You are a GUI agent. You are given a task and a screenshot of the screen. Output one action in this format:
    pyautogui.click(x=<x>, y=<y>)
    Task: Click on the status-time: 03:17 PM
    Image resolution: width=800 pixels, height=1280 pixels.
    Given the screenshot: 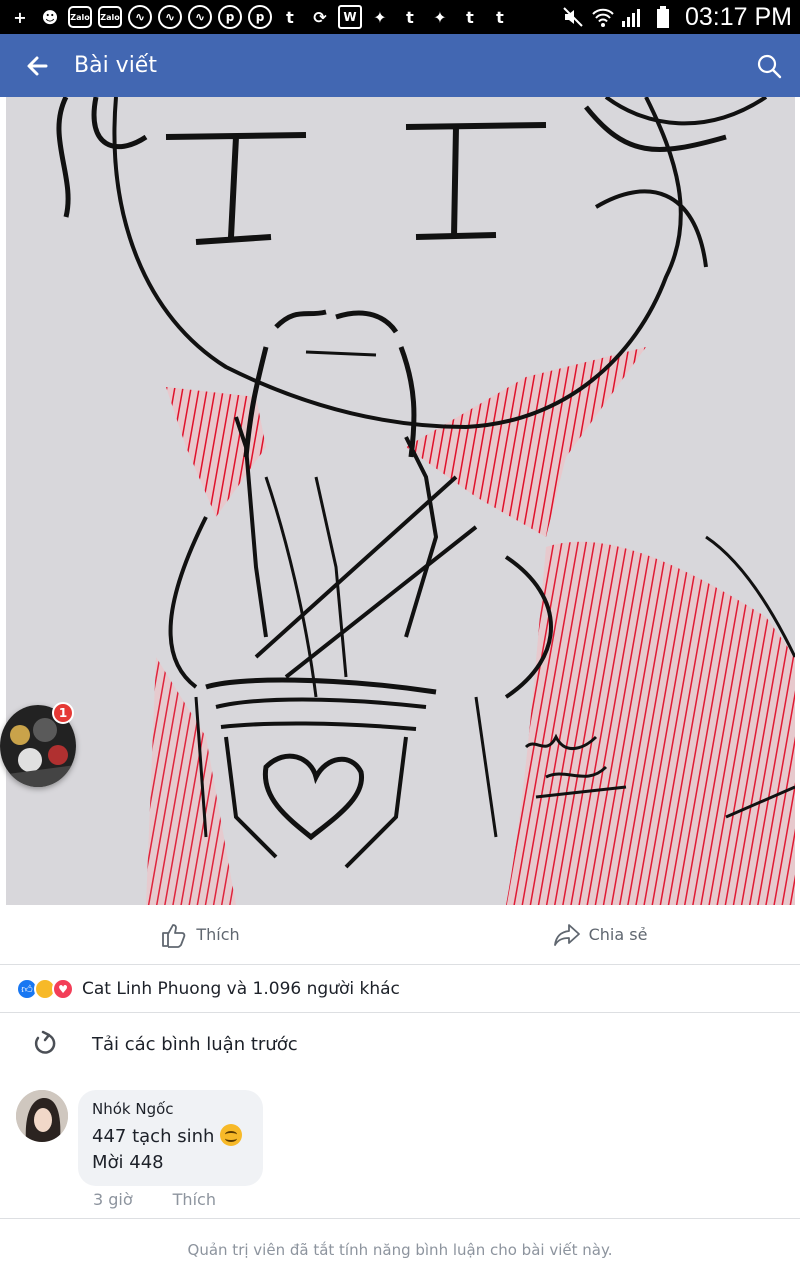 What is the action you would take?
    pyautogui.click(x=738, y=16)
    